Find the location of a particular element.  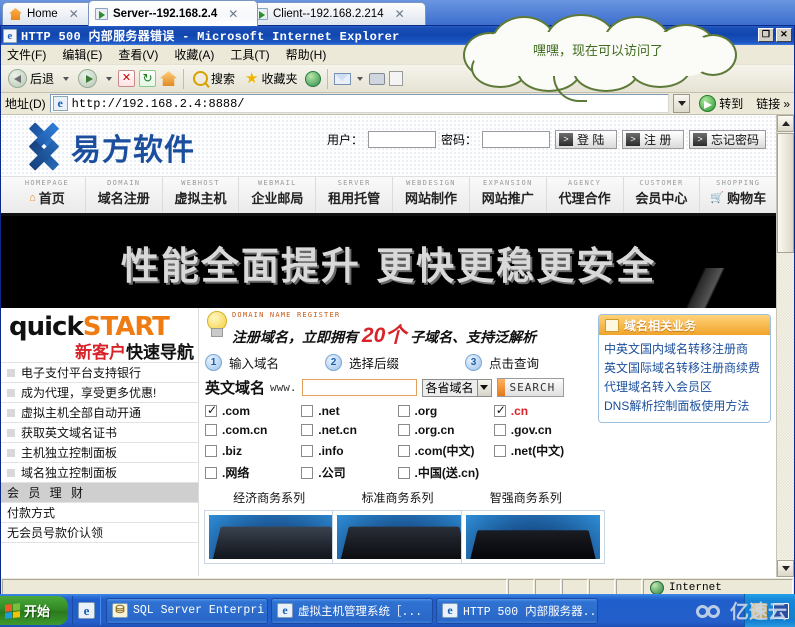

register-button: > 注 册 is located at coordinates (653, 139).